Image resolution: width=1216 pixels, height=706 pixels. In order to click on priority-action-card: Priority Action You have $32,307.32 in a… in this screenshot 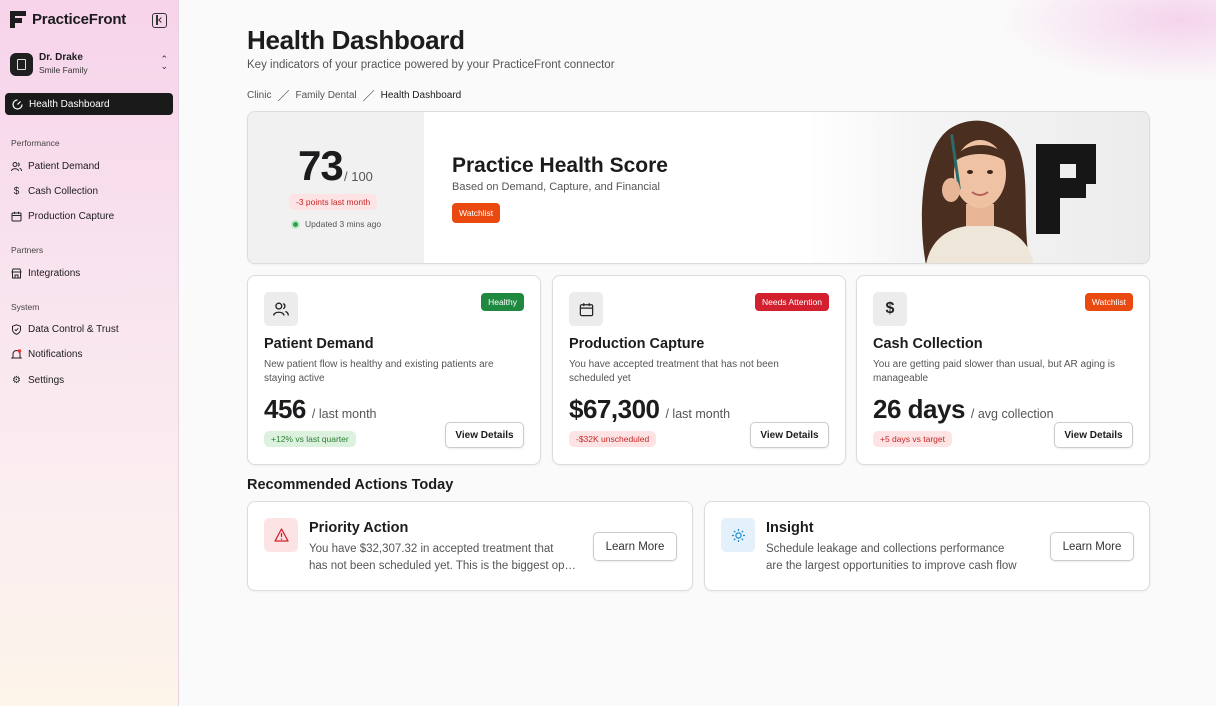, I will do `click(470, 546)`.